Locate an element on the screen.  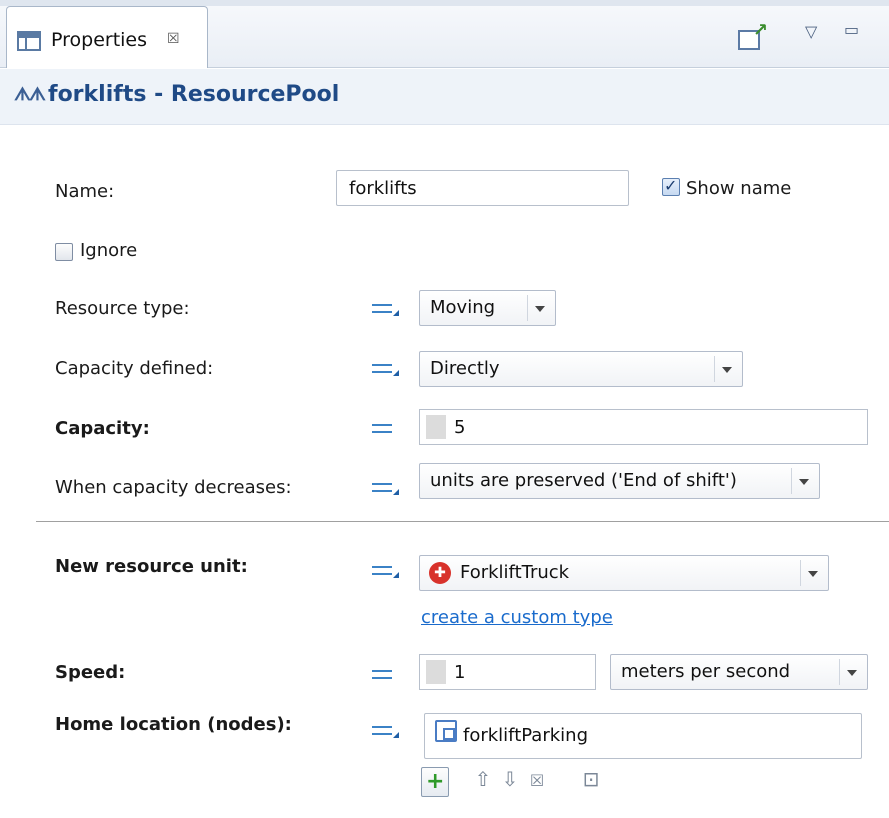
resource-type-label: Resource type: is located at coordinates (122, 308).